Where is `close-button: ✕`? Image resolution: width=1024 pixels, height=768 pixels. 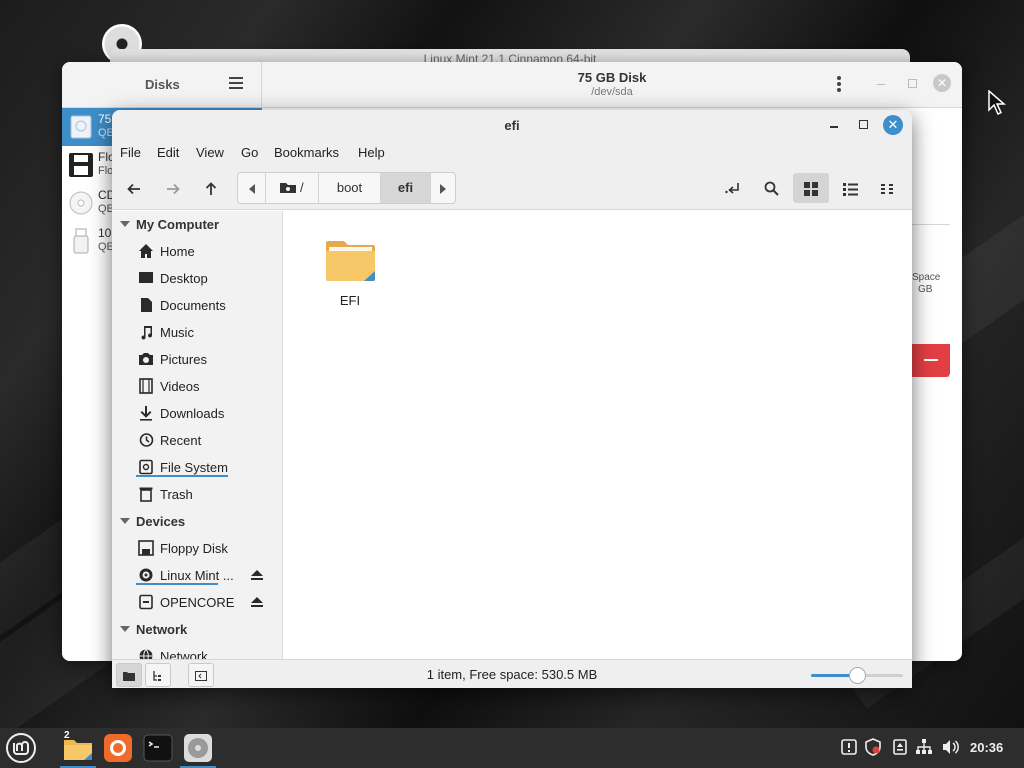 close-button: ✕ is located at coordinates (893, 125).